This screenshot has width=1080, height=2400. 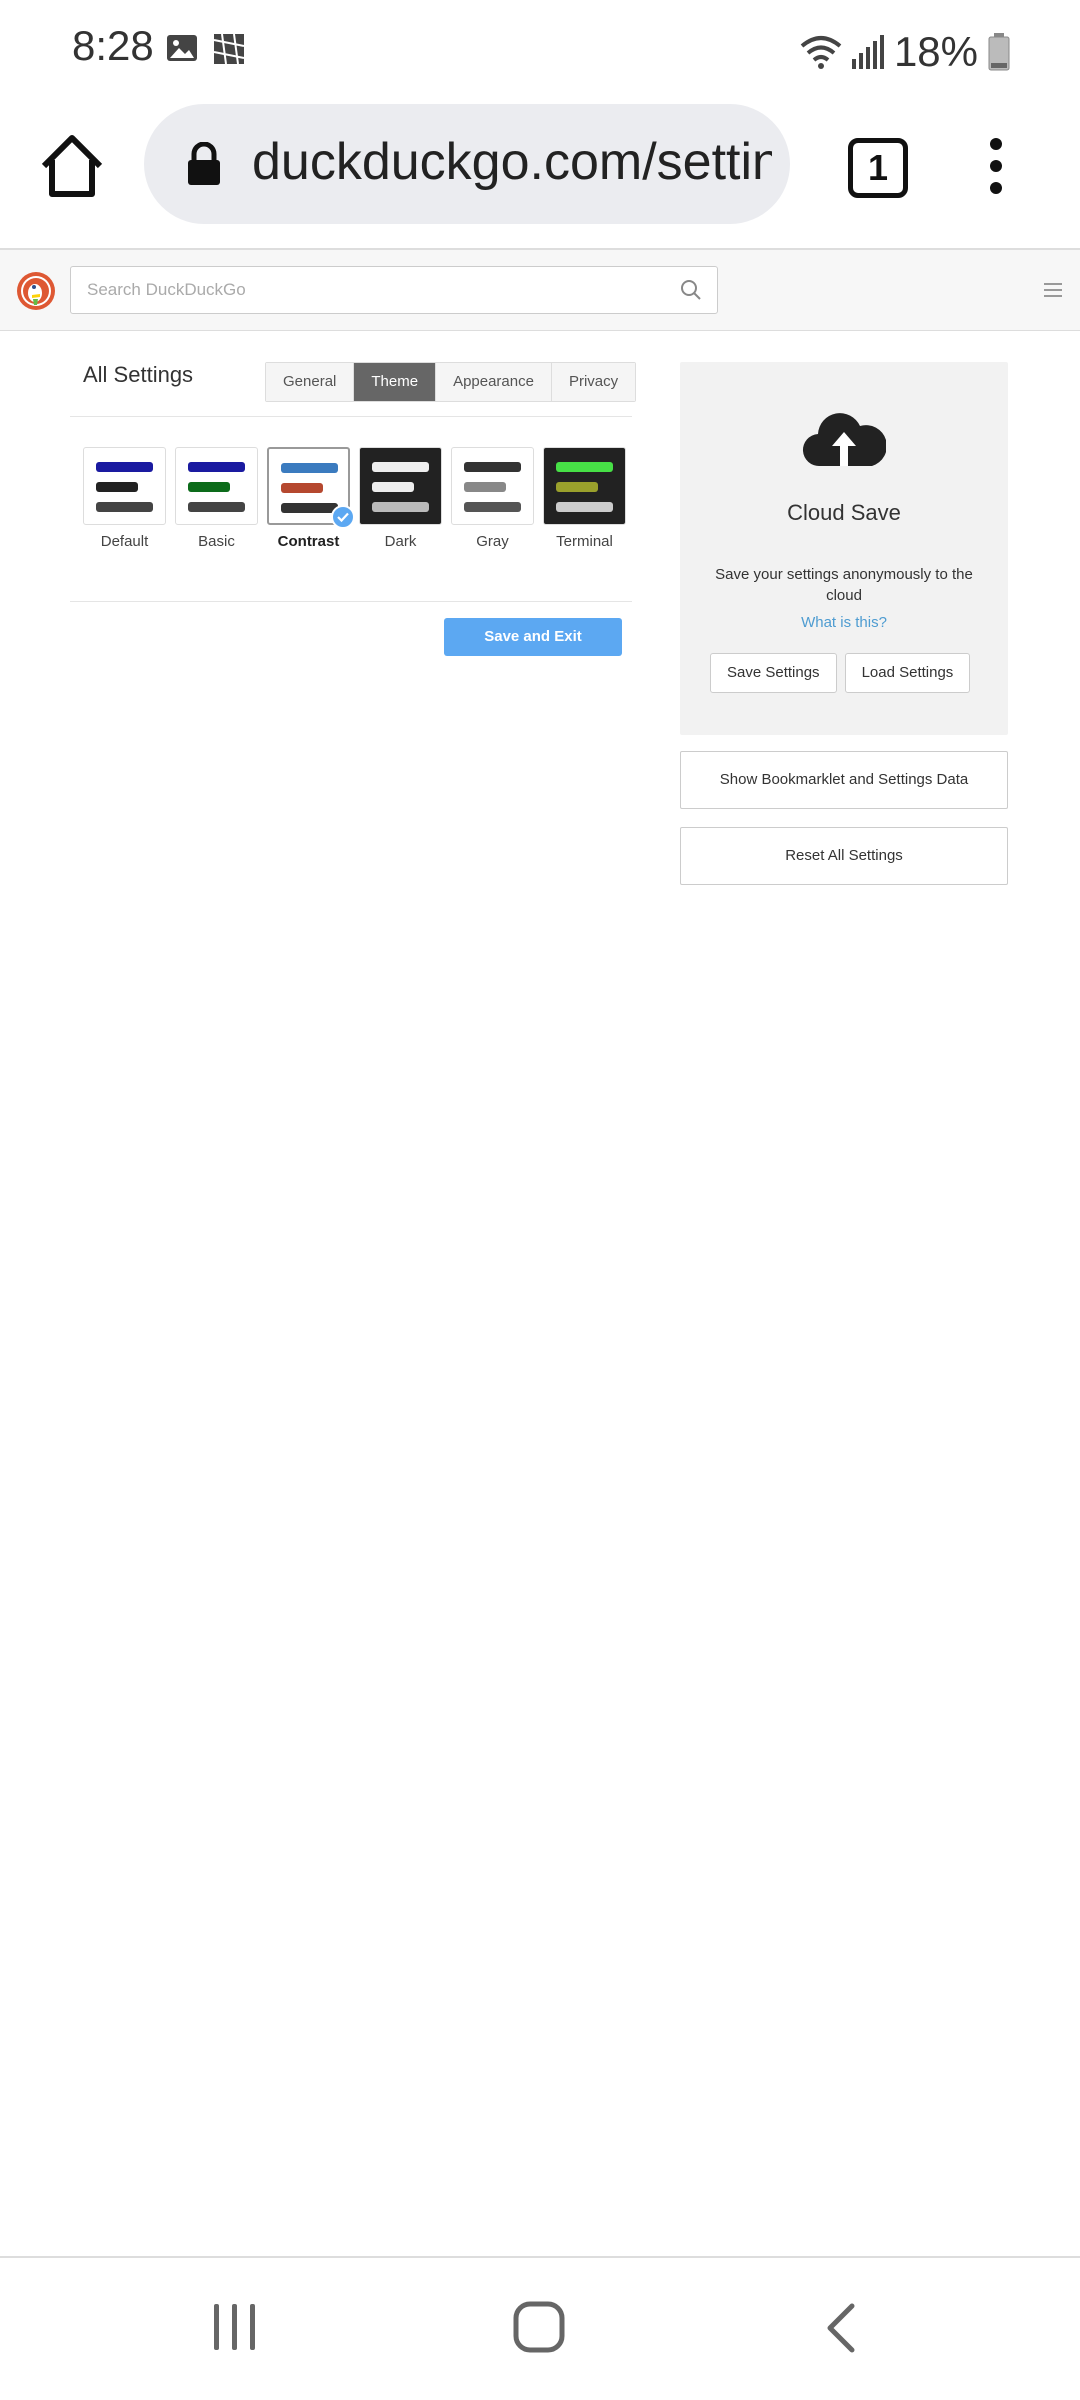 I want to click on cloud-save-buttons: Save Settings Load Settings, so click(x=840, y=673).